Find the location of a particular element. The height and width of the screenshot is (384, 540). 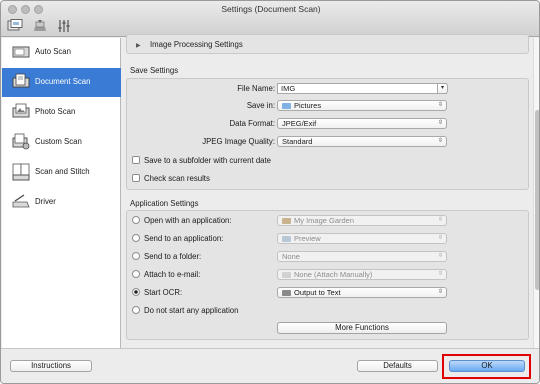

save-in-value: Pictures is located at coordinates (308, 105).